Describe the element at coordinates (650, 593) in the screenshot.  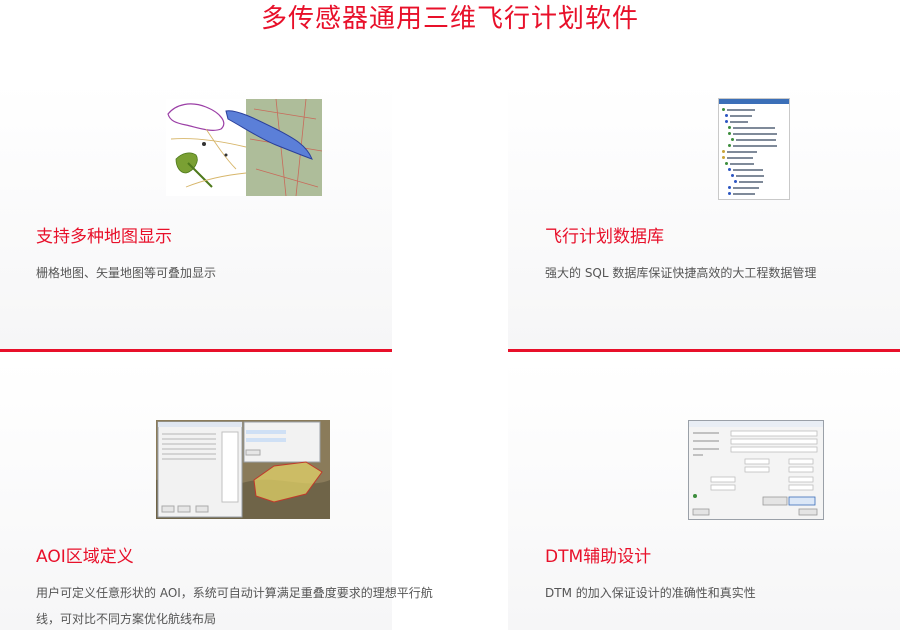
I see `feature-description: DTM 的加入保证设计的准确性和真实性` at that location.